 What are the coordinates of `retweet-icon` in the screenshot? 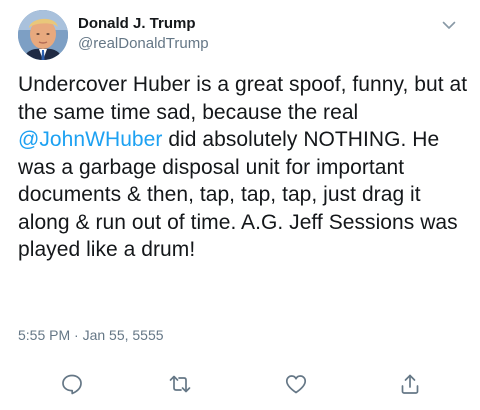 It's located at (180, 384).